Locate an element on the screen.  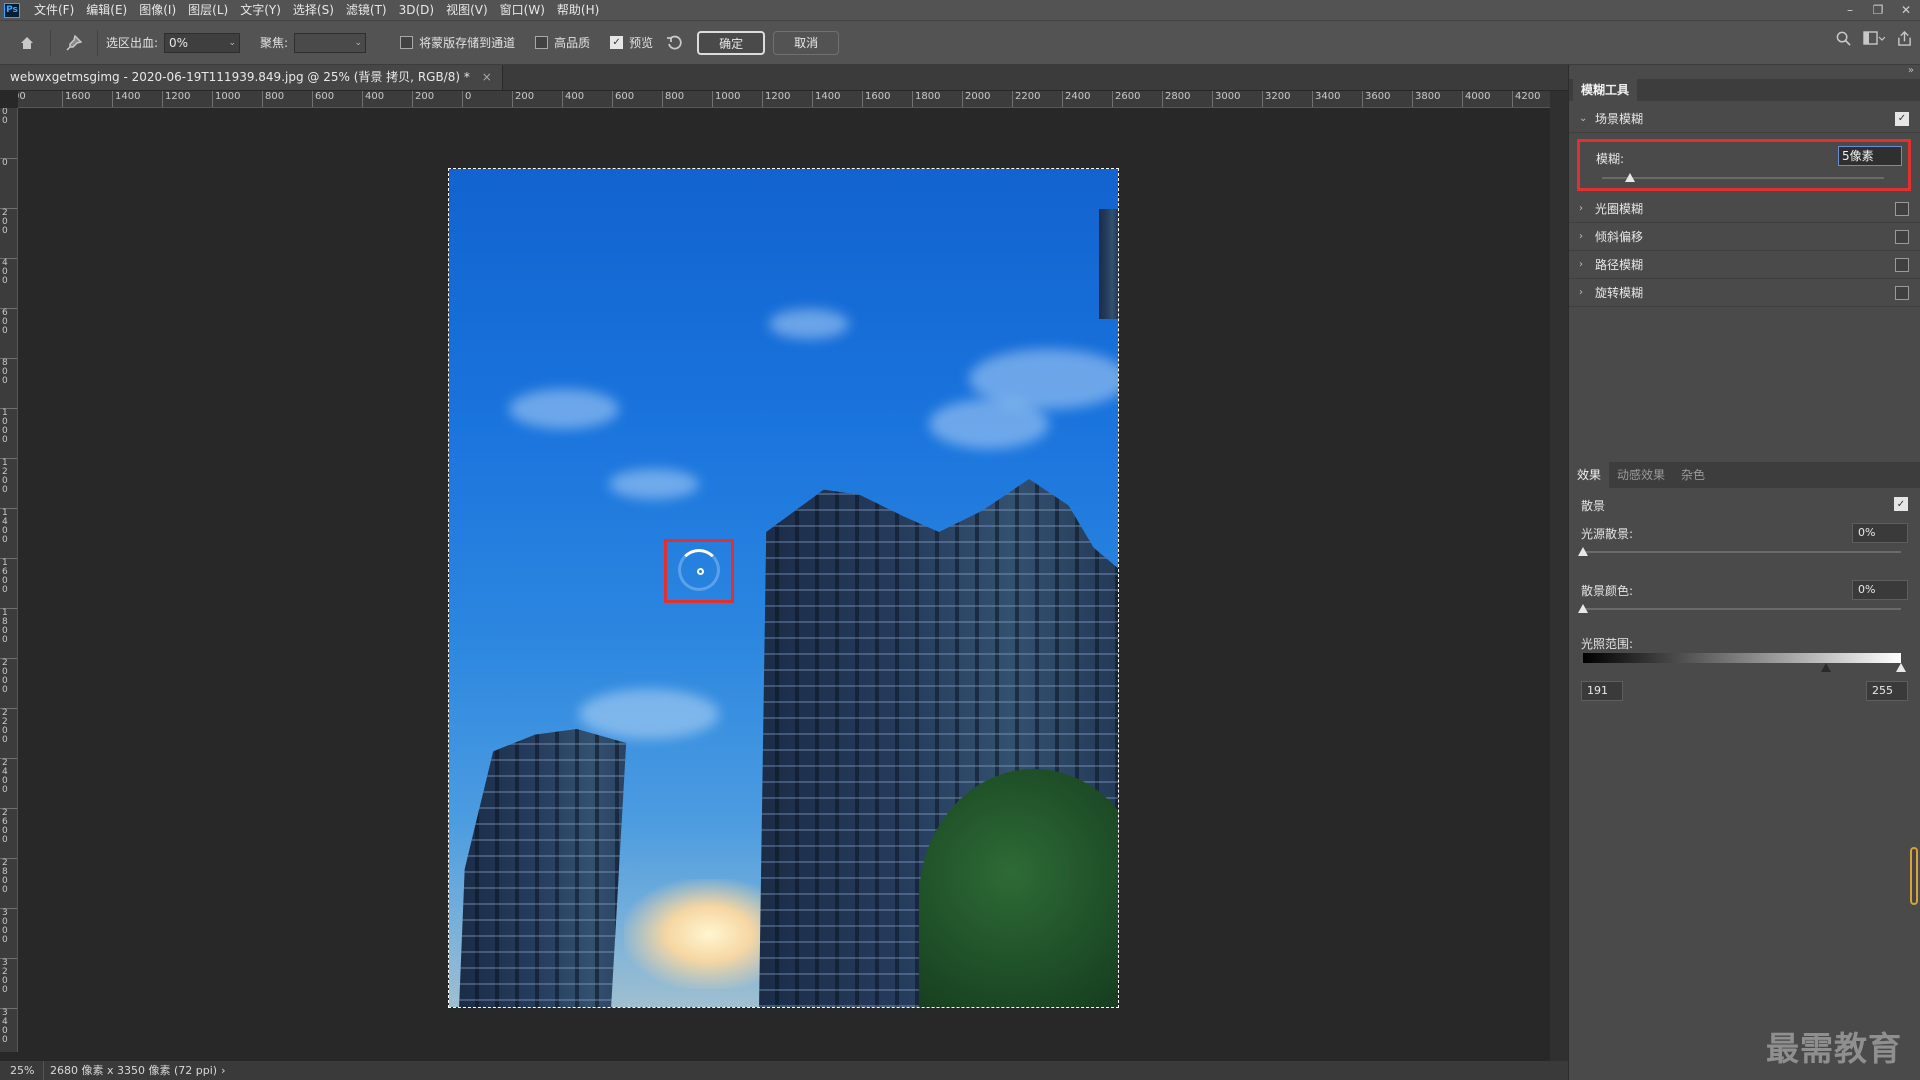
menu-view: 视图(V) is located at coordinates (467, 10).